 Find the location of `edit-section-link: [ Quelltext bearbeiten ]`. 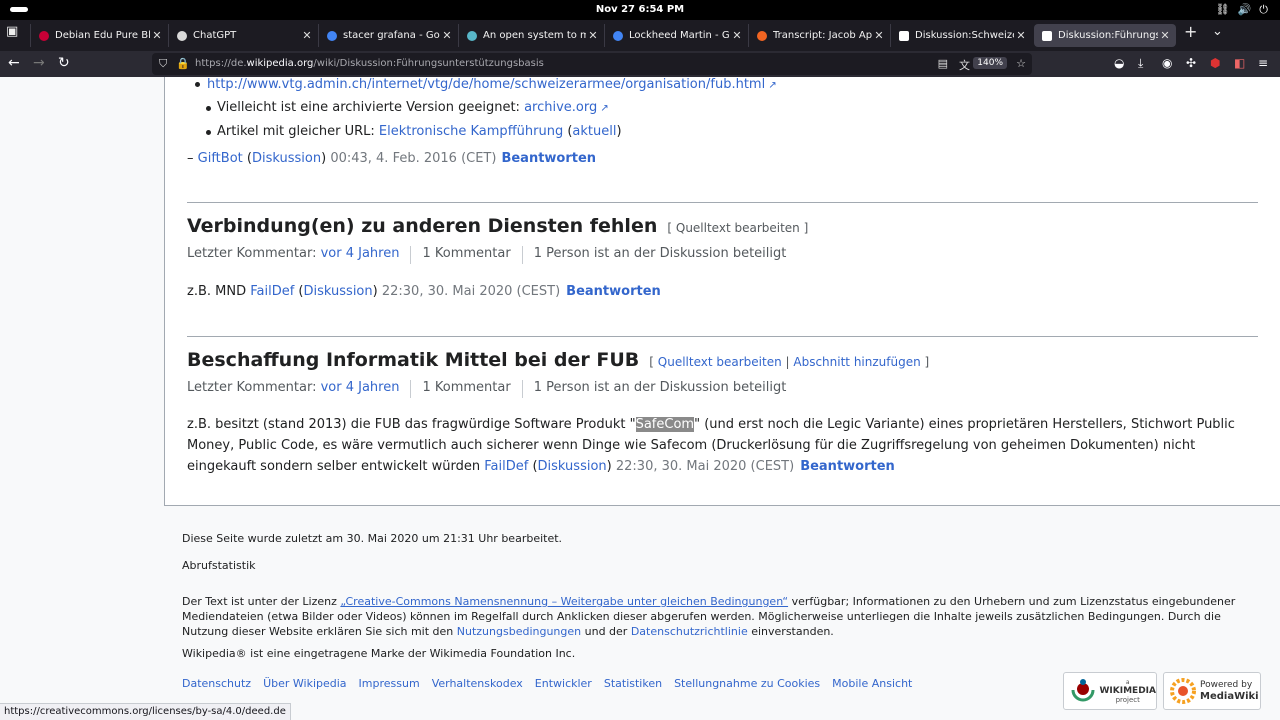

edit-section-link: [ Quelltext bearbeiten ] is located at coordinates (737, 228).